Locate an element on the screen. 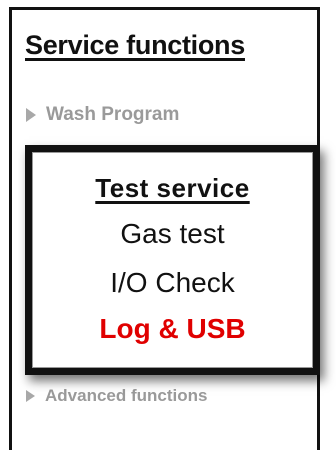 Image resolution: width=336 pixels, height=450 pixels. menu-item-wash-program: Wash Program is located at coordinates (102, 115).